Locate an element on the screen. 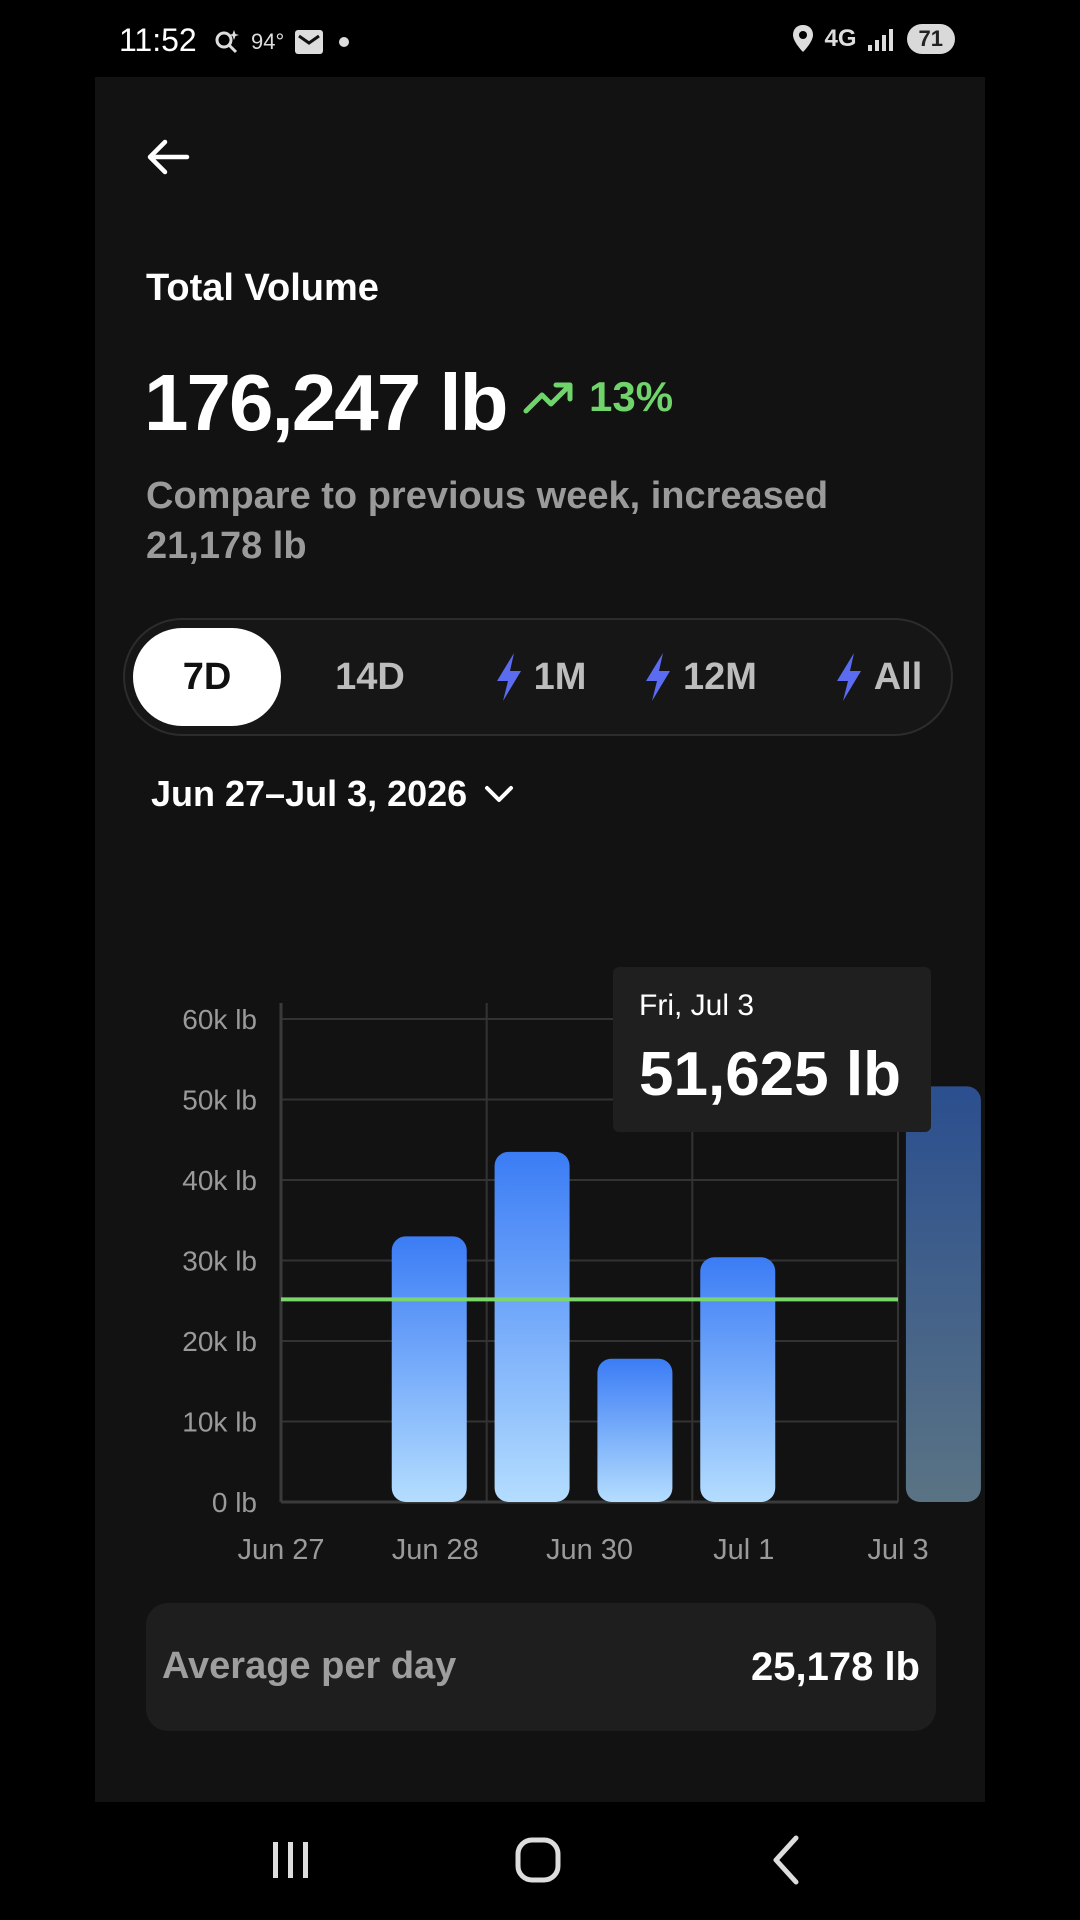 This screenshot has height=1920, width=1080. status-time: 11:52 is located at coordinates (158, 40).